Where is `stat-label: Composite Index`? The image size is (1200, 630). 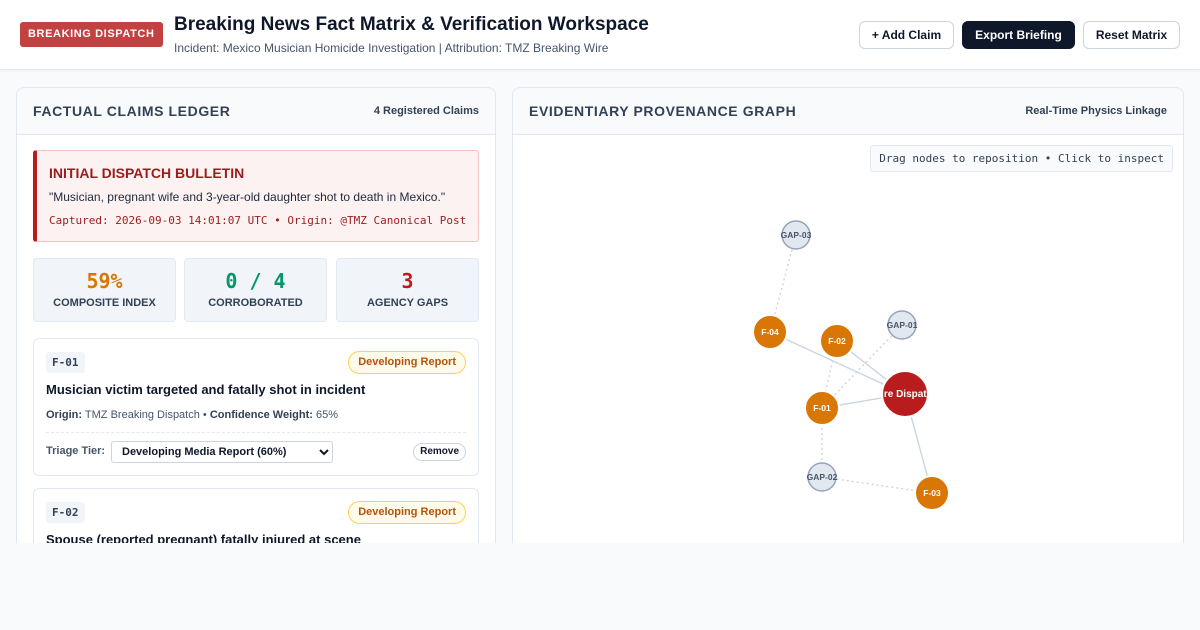
stat-label: Composite Index is located at coordinates (104, 303).